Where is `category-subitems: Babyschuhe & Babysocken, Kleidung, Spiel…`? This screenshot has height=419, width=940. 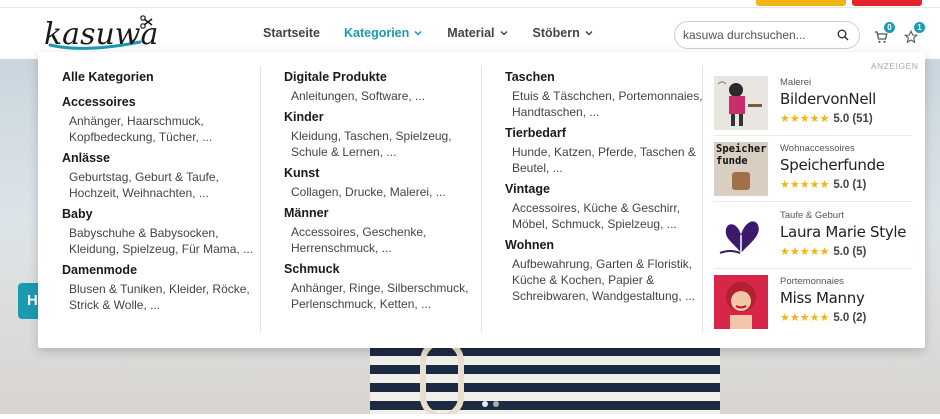
category-subitems: Babyschuhe & Babysocken, Kleidung, Spiel… is located at coordinates (162, 241).